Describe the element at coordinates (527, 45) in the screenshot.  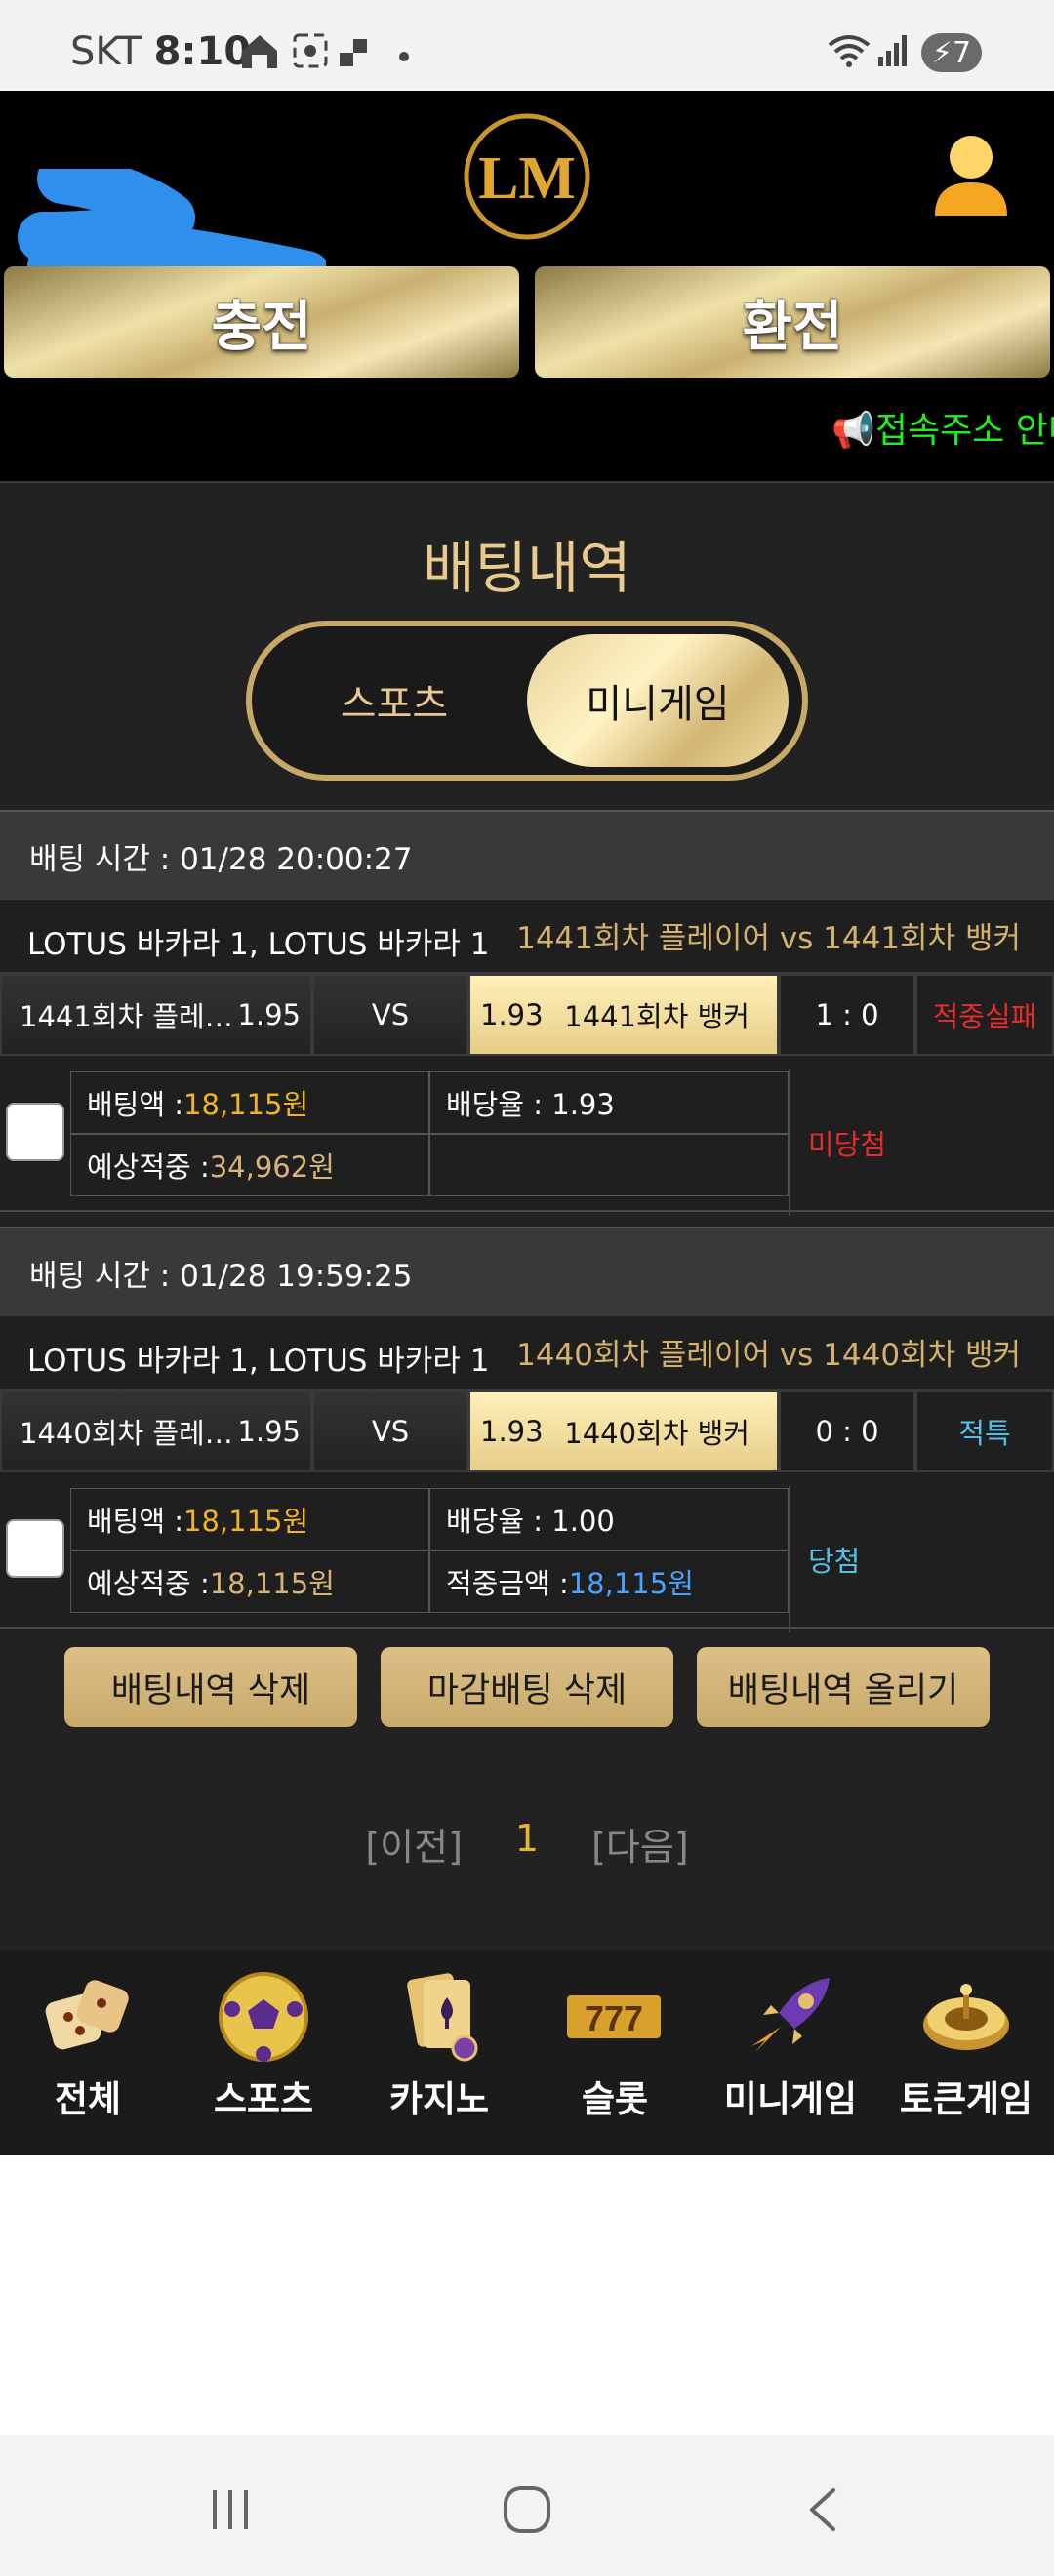
I see `status-bar: SKT 8:10 ⚡ 7` at that location.